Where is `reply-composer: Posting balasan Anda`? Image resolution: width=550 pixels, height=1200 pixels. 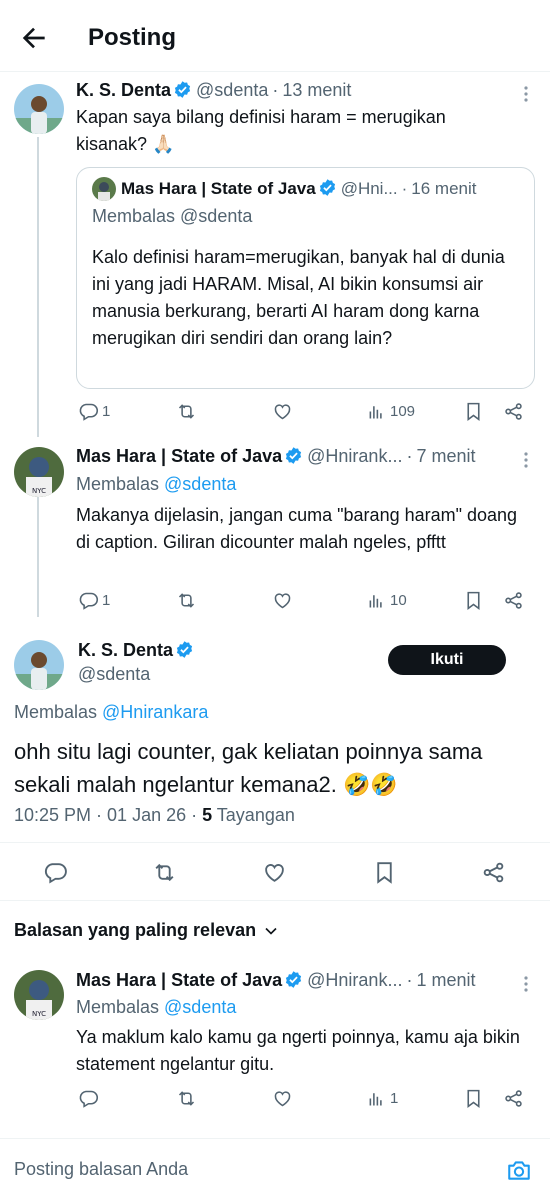
reply-composer: Posting balasan Anda is located at coordinates (275, 1169).